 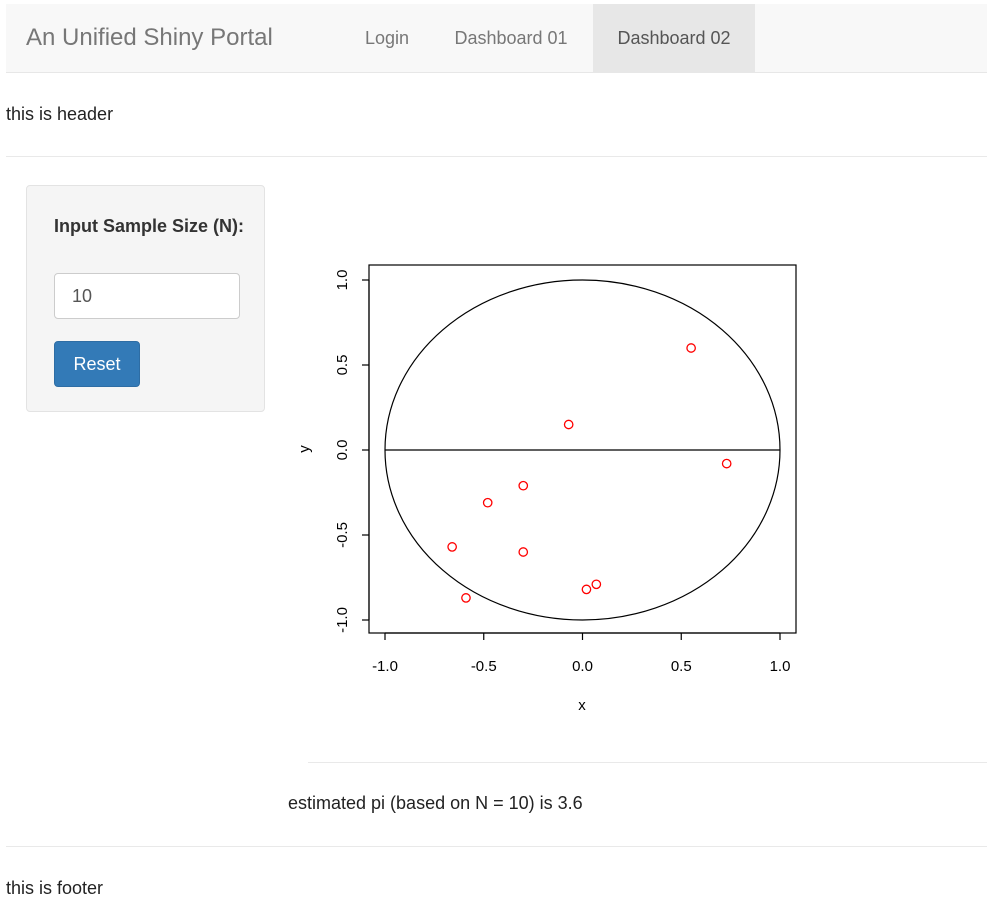 I want to click on estimated-pi-text: estimated pi (based on N = 10) is 3.6, so click(x=435, y=803).